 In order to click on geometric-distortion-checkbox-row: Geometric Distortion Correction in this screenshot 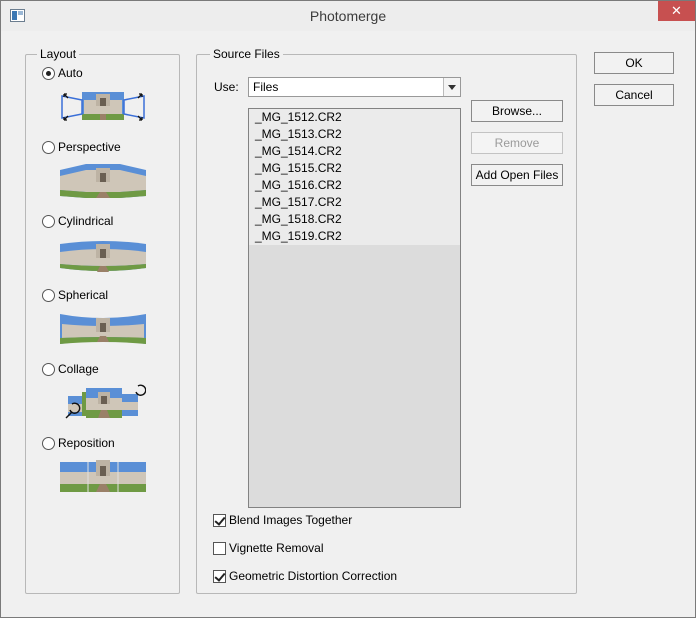, I will do `click(305, 576)`.